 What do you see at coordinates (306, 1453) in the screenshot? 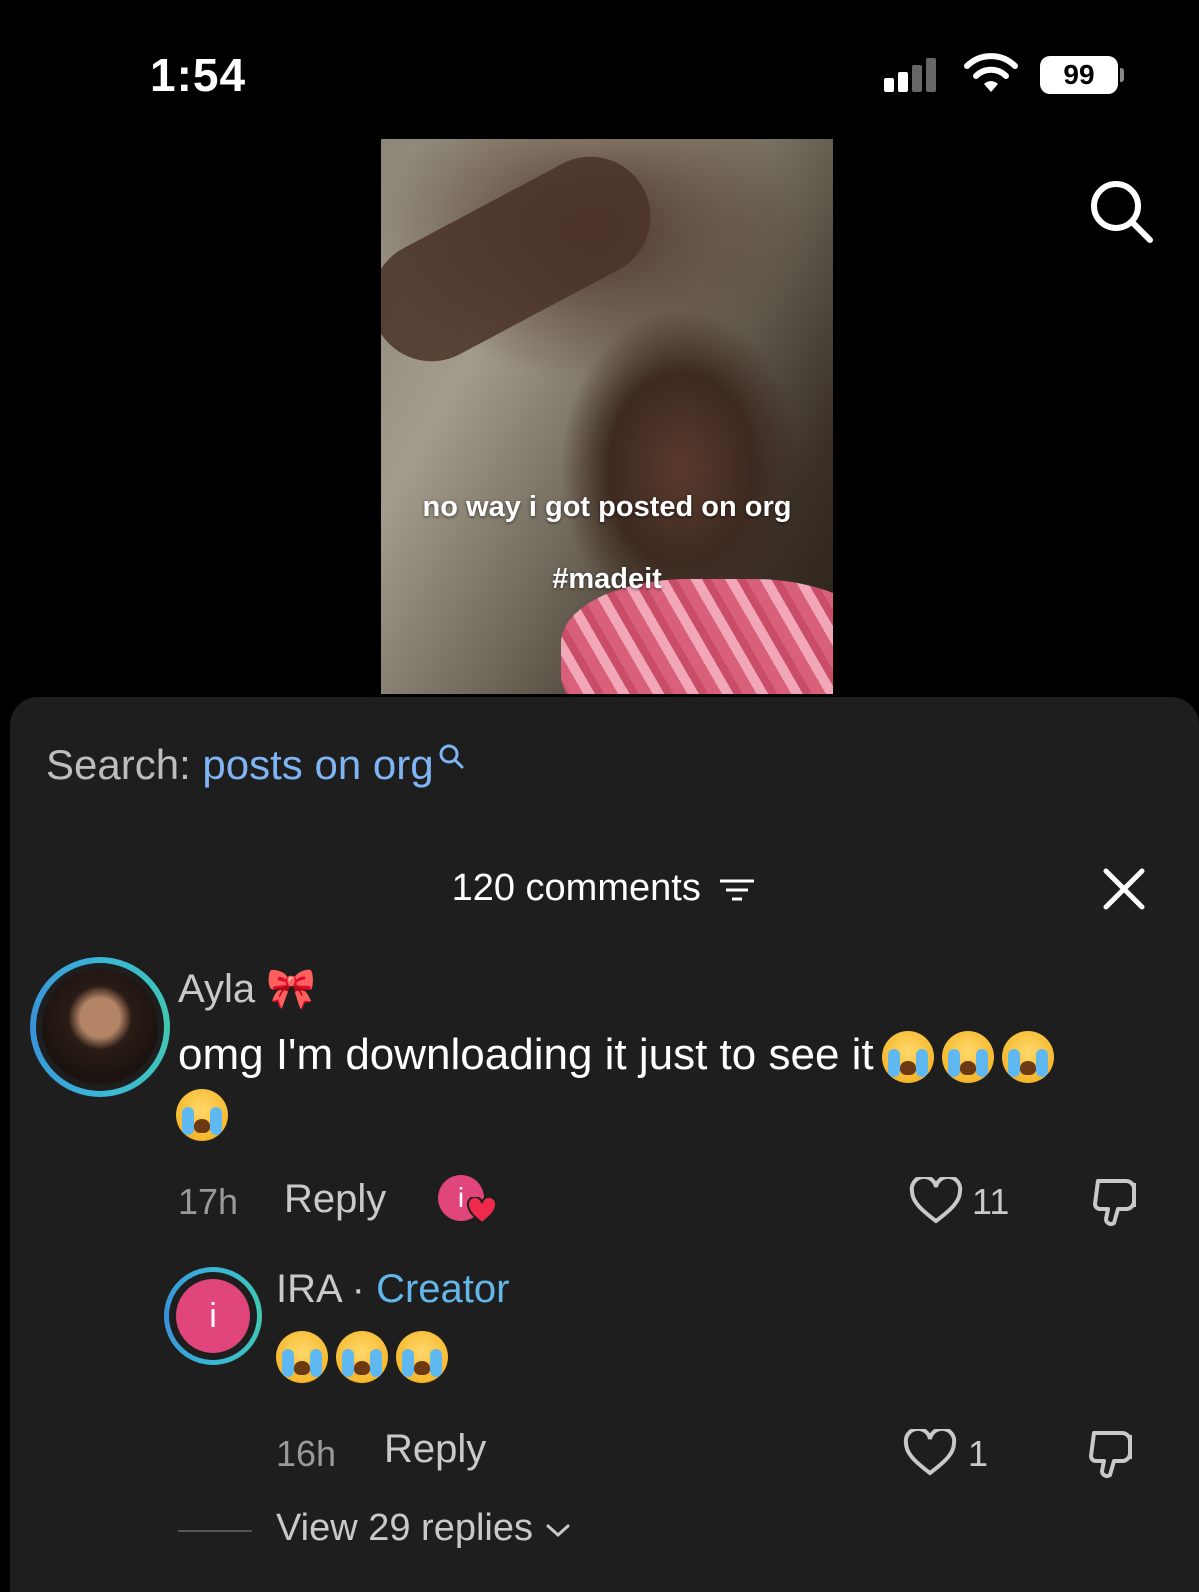
I see `comment-time: 16h` at bounding box center [306, 1453].